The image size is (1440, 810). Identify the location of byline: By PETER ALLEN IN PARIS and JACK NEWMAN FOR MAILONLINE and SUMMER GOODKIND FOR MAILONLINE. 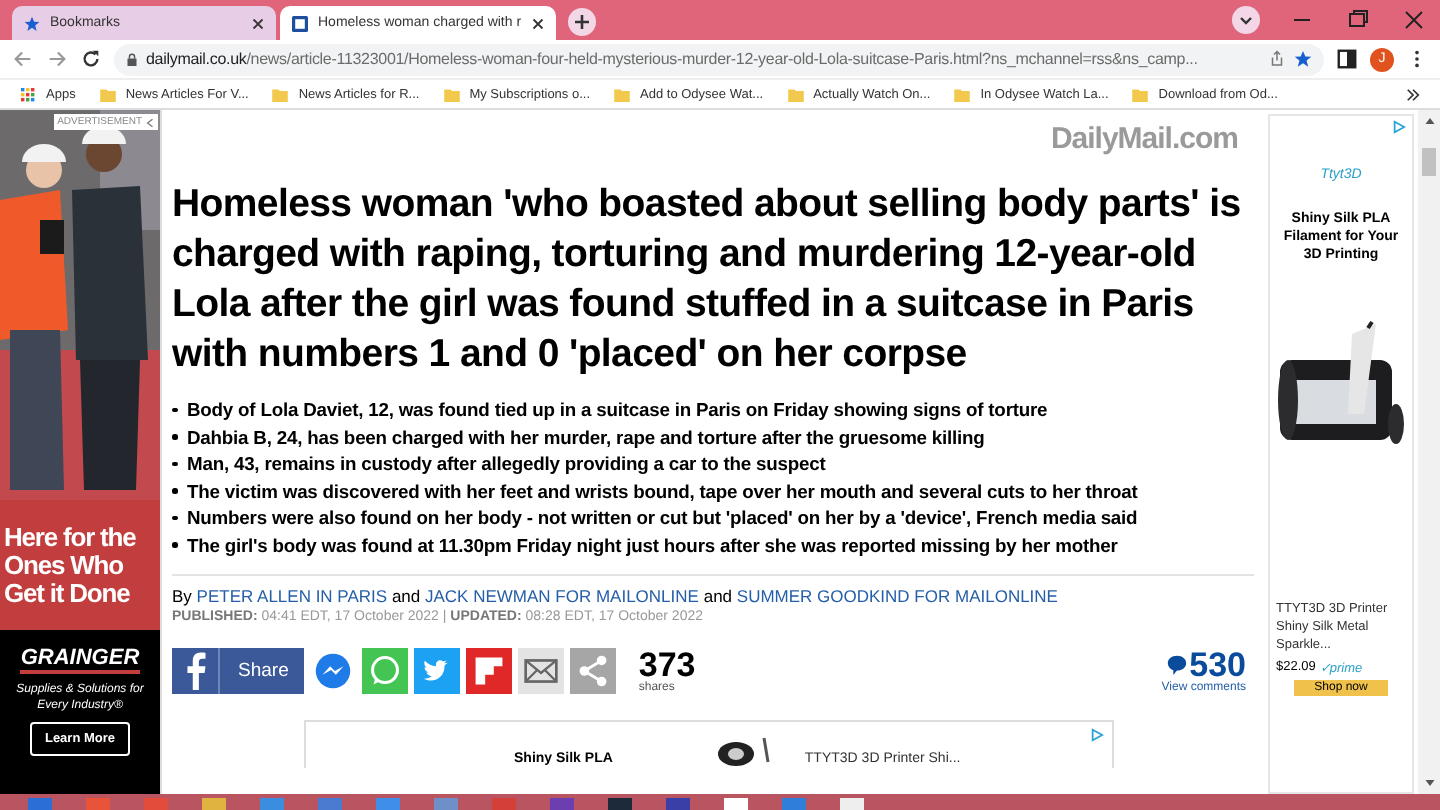
(616, 596).